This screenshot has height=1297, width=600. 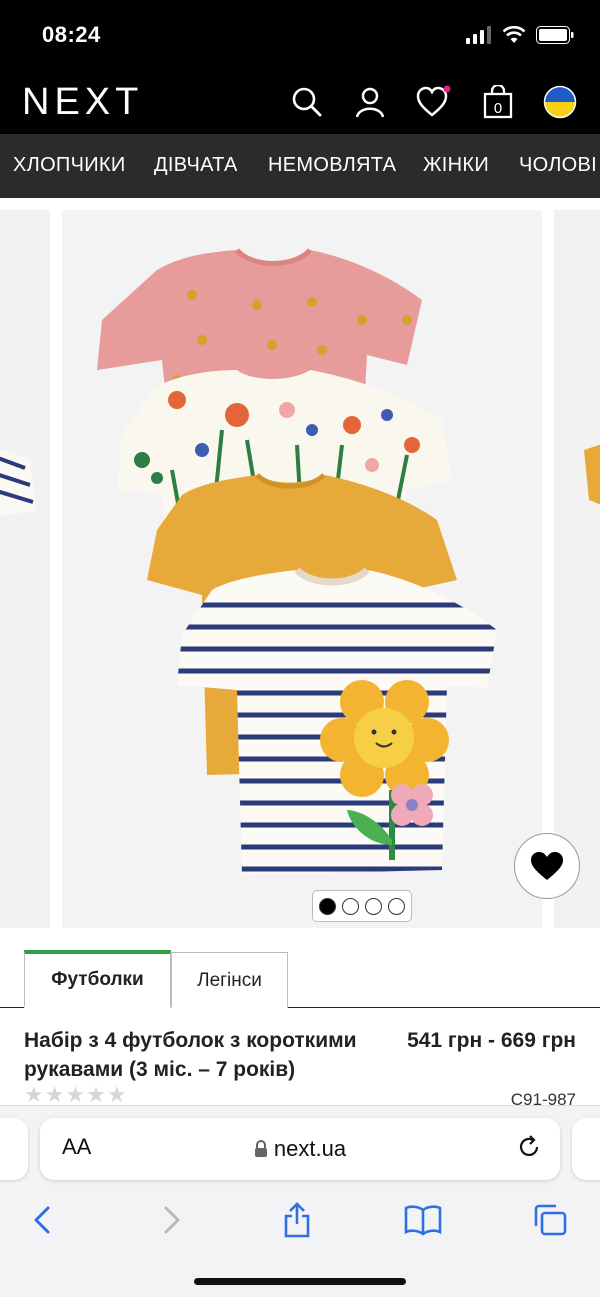 What do you see at coordinates (447, 89) in the screenshot?
I see `wishlist-dot` at bounding box center [447, 89].